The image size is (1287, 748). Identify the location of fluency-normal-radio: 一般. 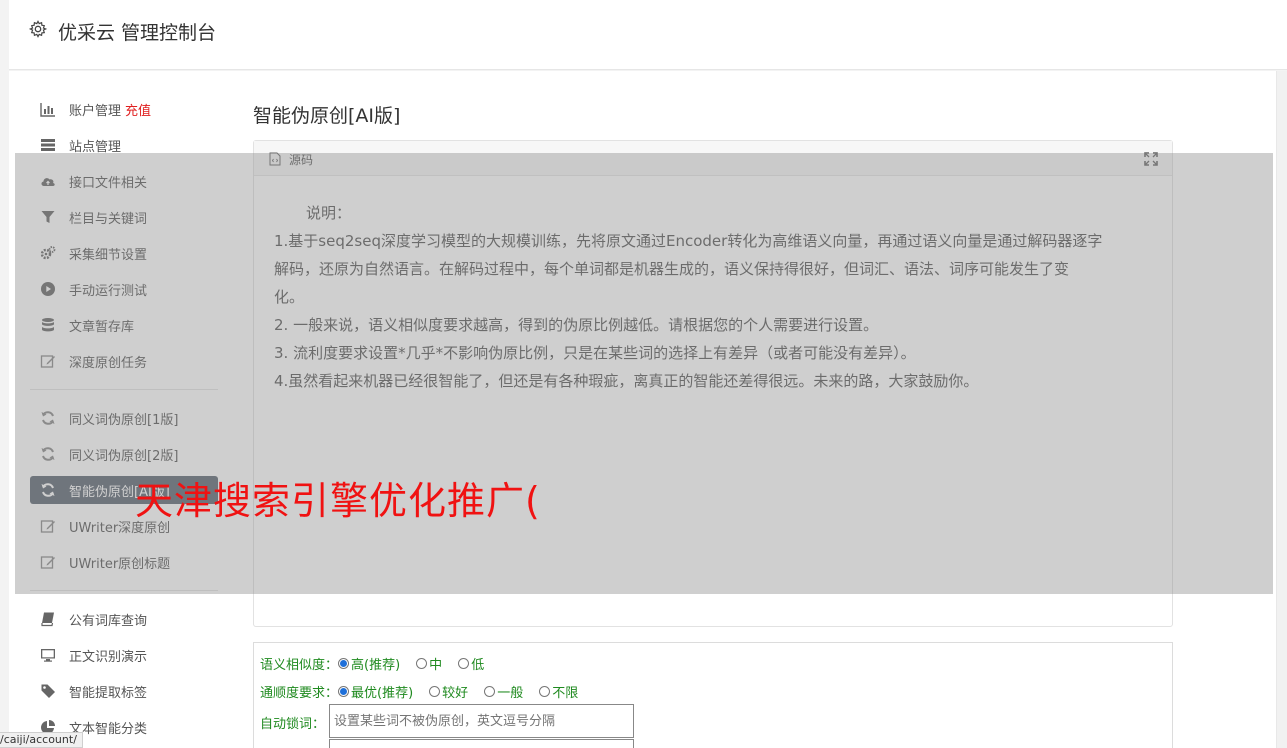
(503, 691).